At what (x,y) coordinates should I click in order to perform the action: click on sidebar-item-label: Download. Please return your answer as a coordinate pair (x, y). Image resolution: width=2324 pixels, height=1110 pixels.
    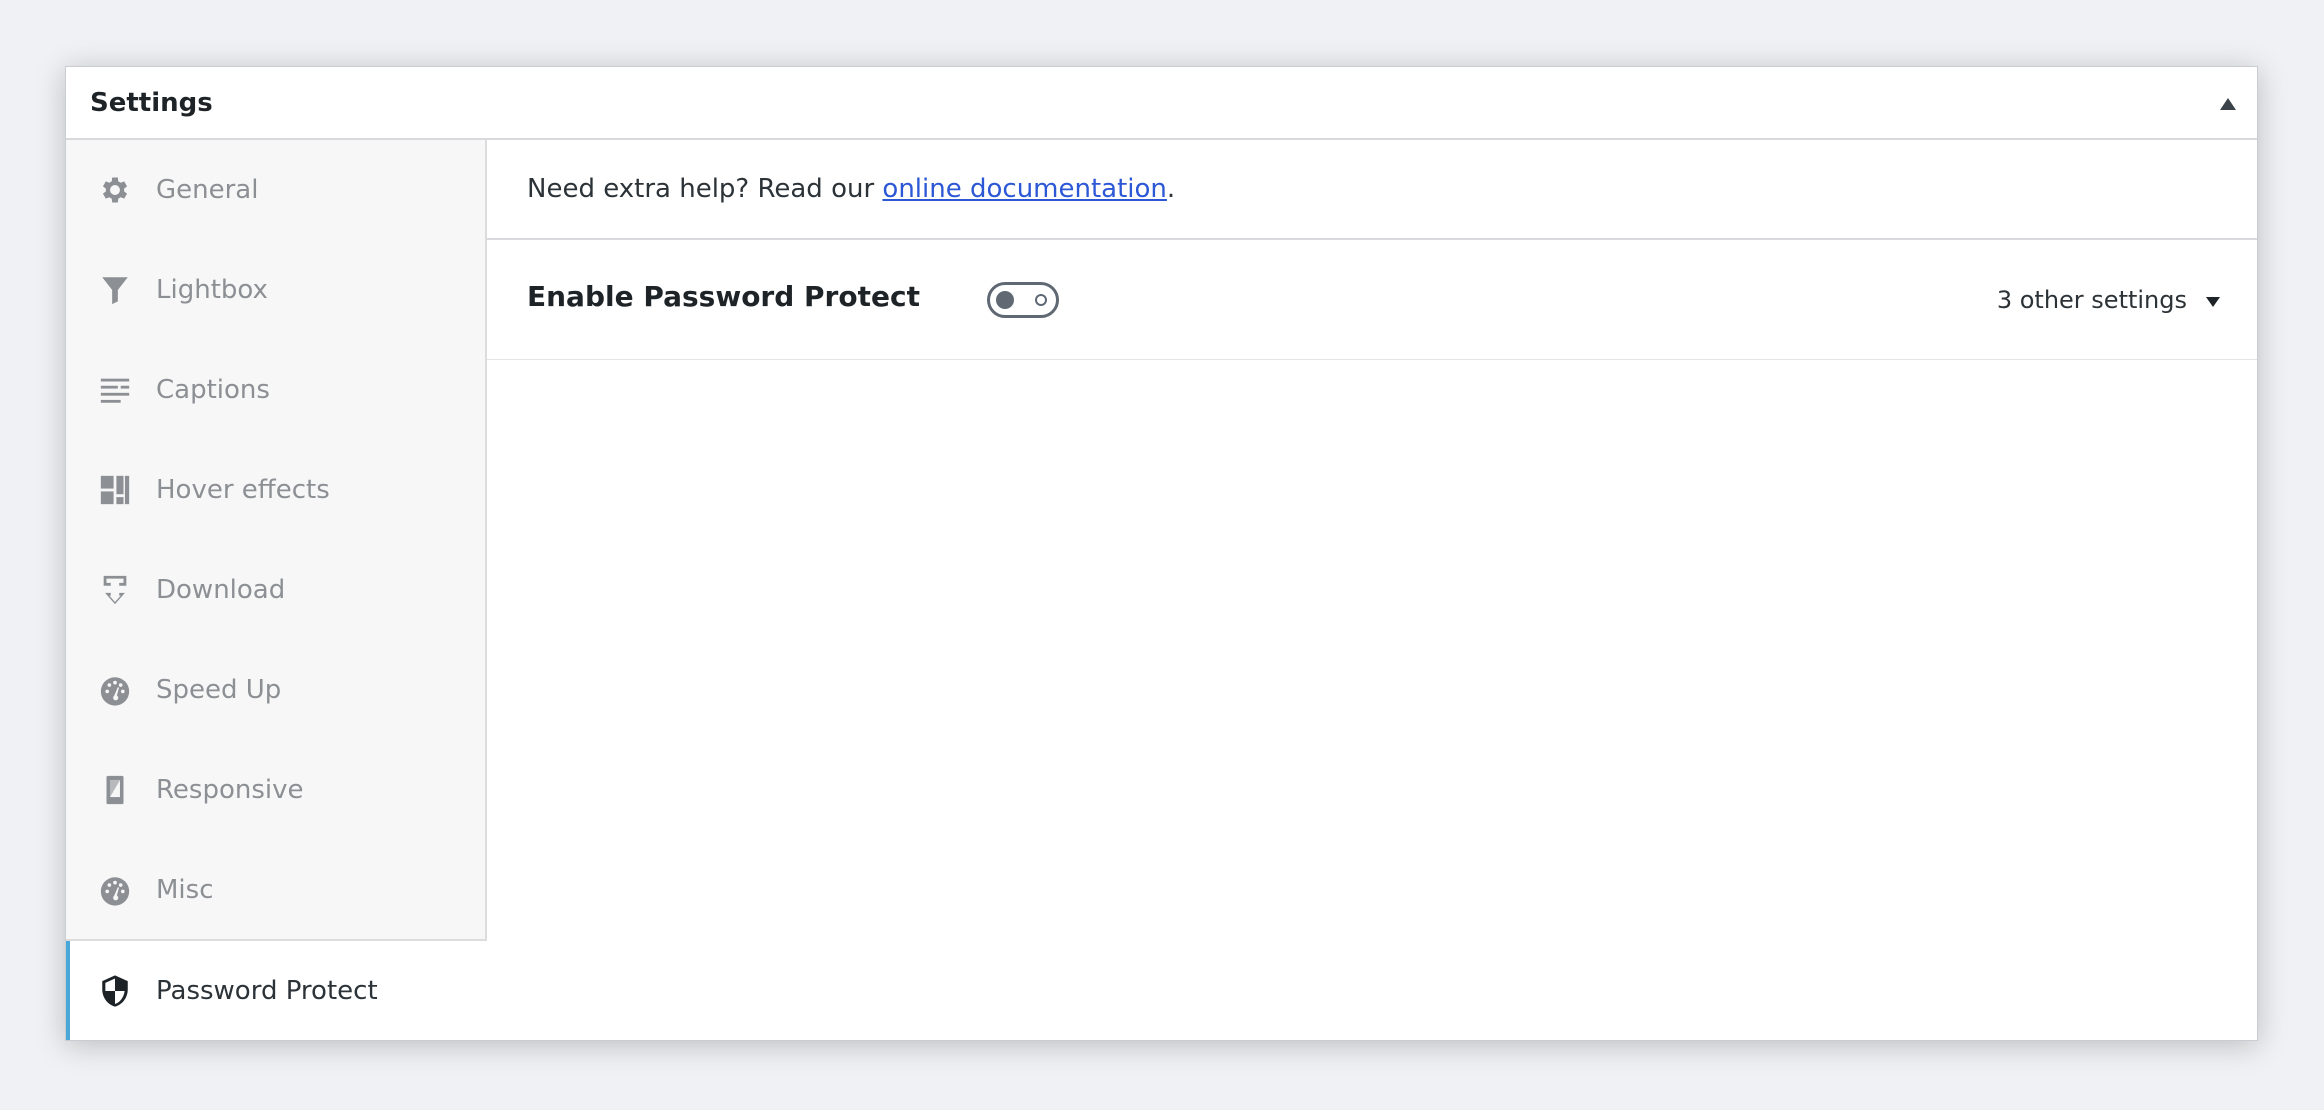
    Looking at the image, I should click on (221, 590).